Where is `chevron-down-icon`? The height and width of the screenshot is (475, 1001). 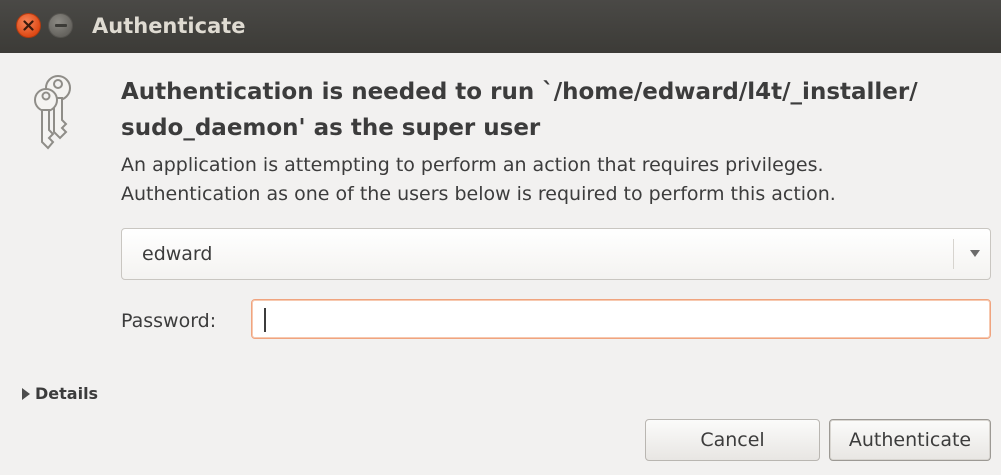 chevron-down-icon is located at coordinates (975, 253).